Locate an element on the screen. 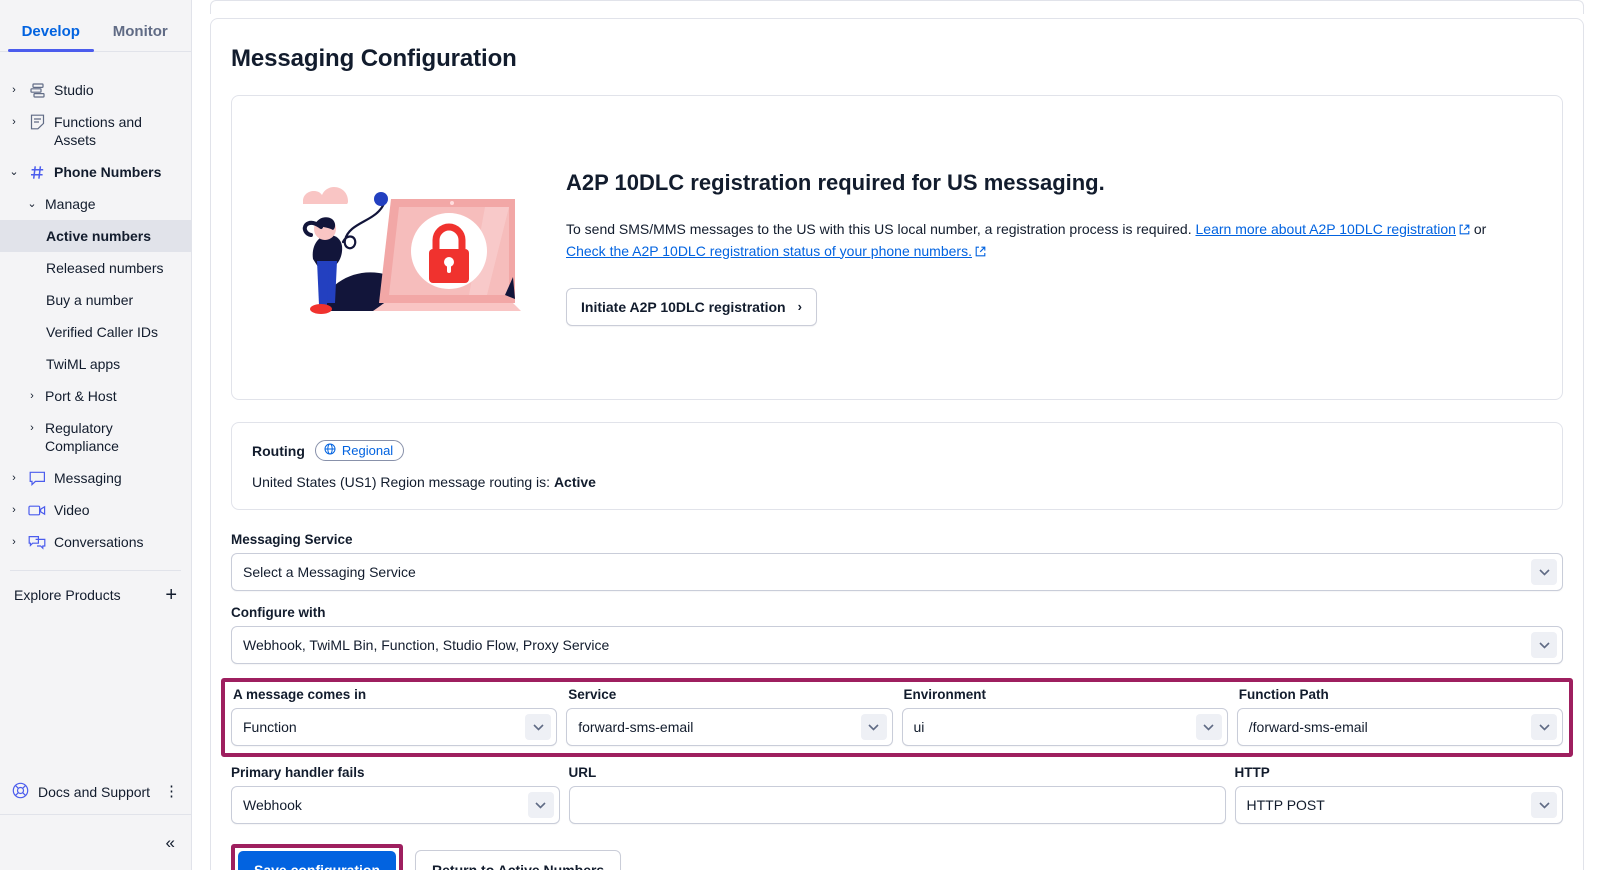 Image resolution: width=1600 pixels, height=870 pixels. http-field: HTTP HTTP POST is located at coordinates (1398, 794).